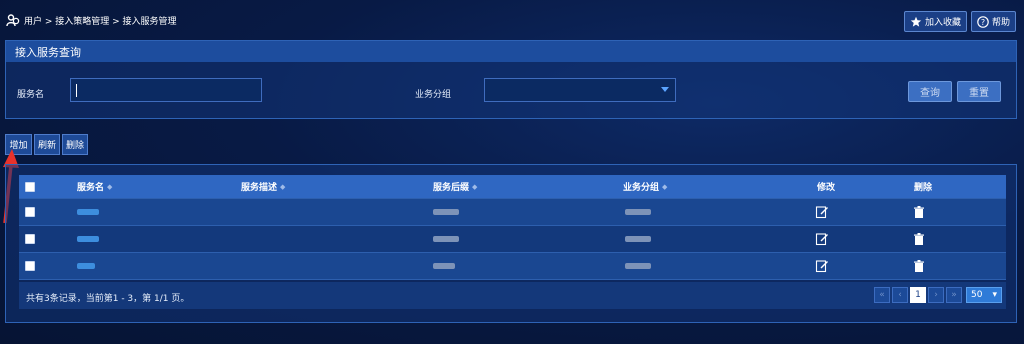 The width and height of the screenshot is (1024, 344). I want to click on add-favorite-button: 加入收藏, so click(935, 21).